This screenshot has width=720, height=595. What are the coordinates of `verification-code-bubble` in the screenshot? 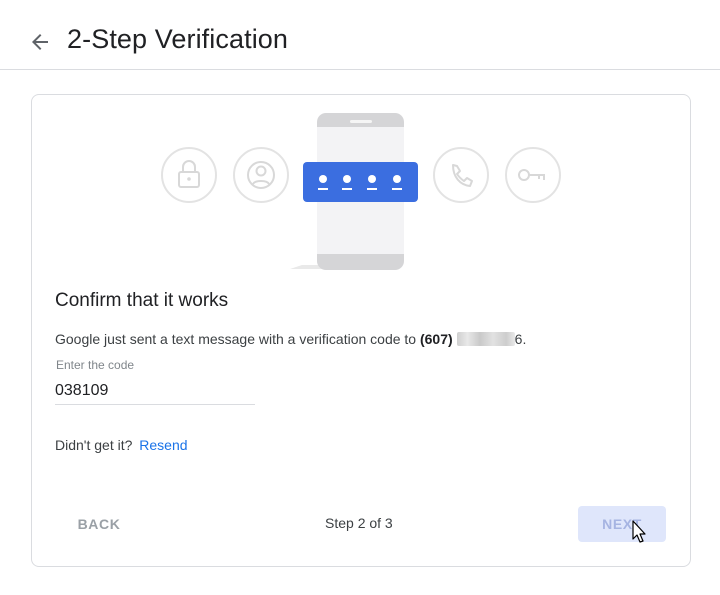 It's located at (360, 182).